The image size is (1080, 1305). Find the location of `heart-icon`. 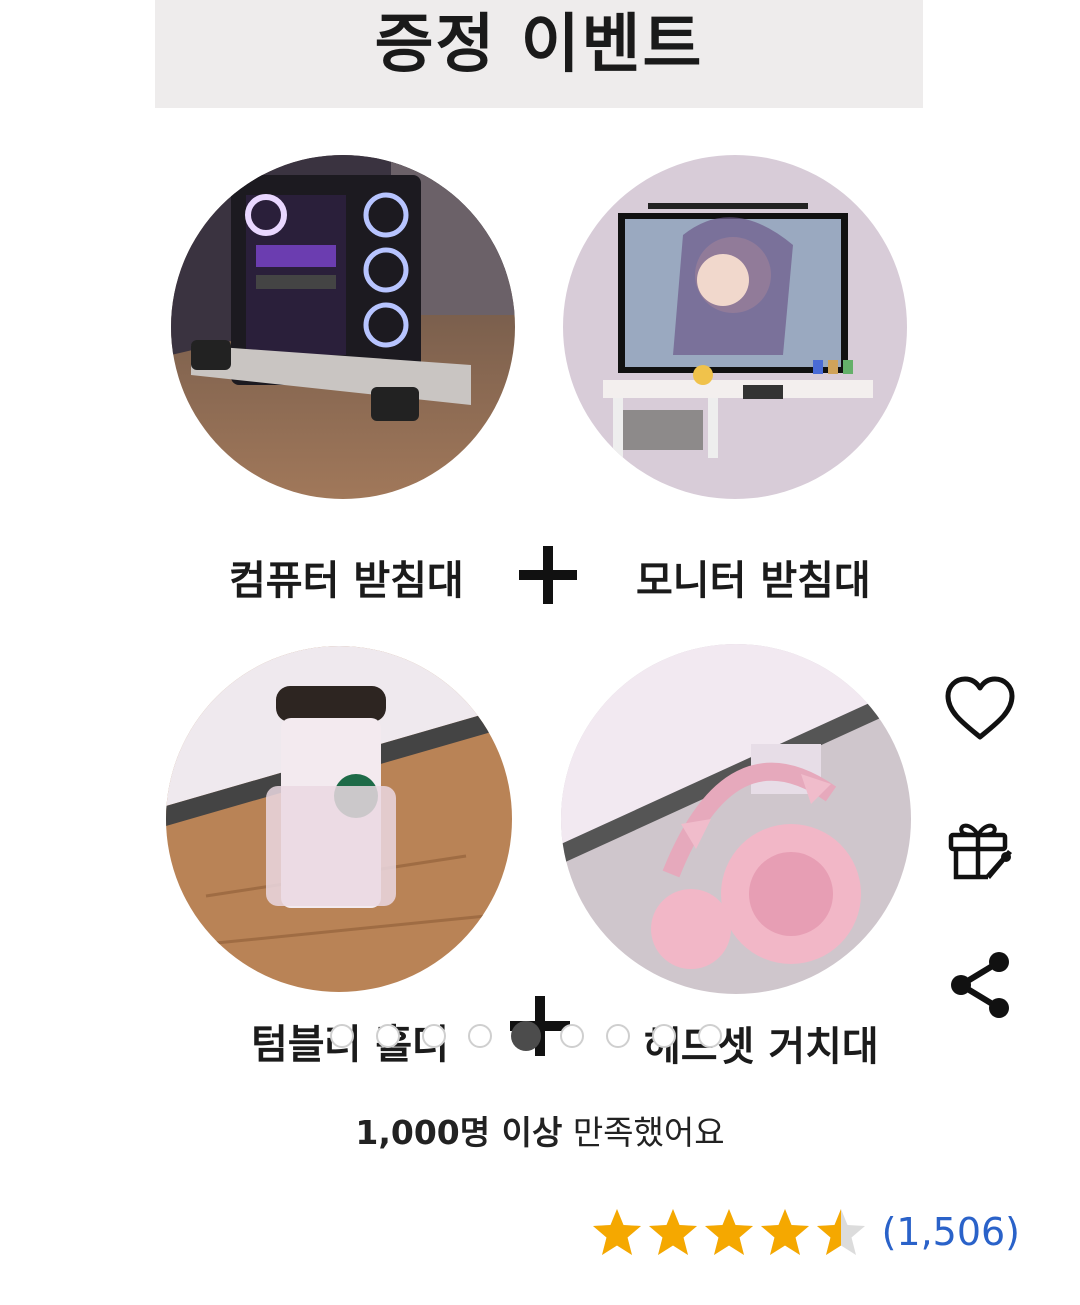

heart-icon is located at coordinates (980, 708).